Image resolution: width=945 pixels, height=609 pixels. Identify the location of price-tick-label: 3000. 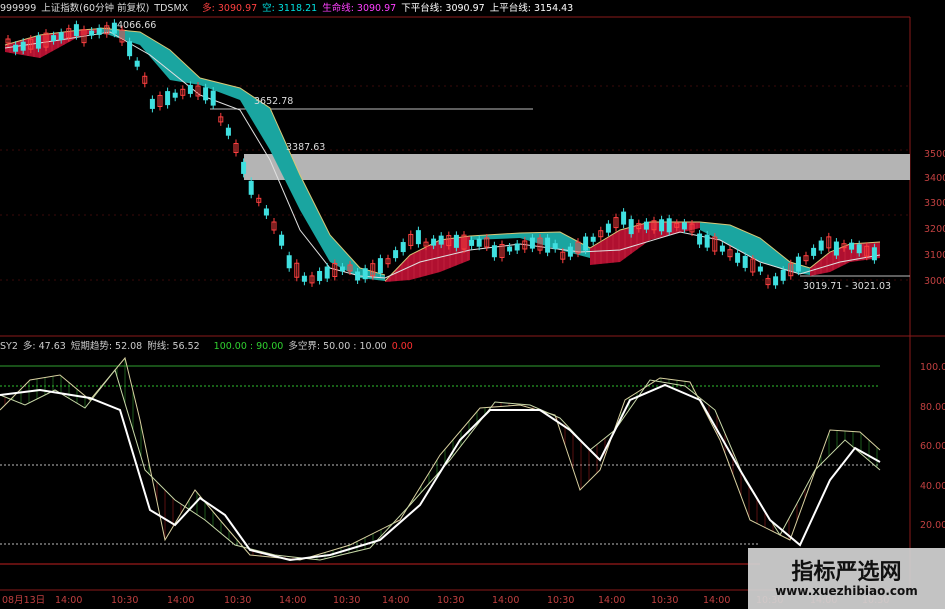
(934, 281).